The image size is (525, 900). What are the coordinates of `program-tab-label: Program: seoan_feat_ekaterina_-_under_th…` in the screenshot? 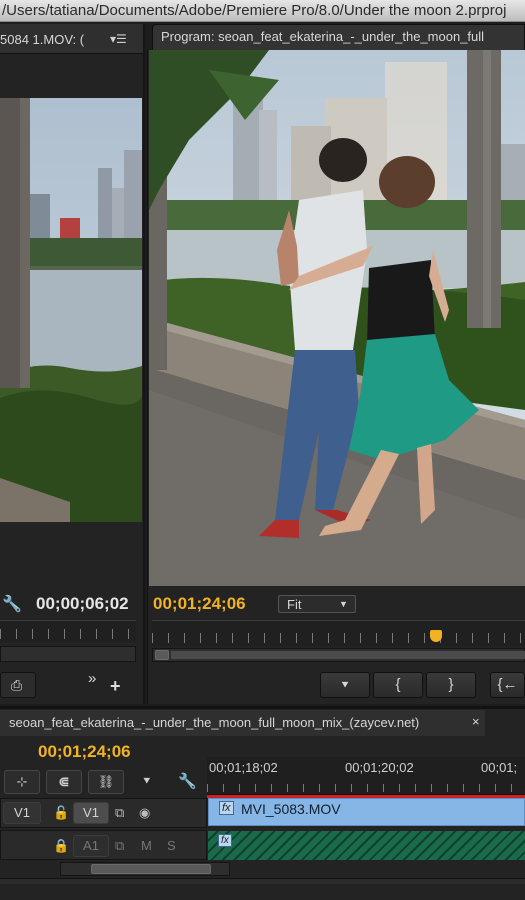 It's located at (323, 36).